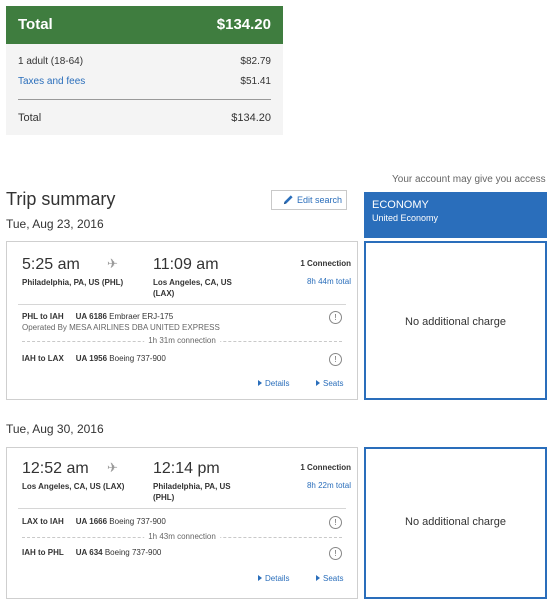 The height and width of the screenshot is (600, 547). I want to click on price-row-value: $51.41, so click(255, 81).